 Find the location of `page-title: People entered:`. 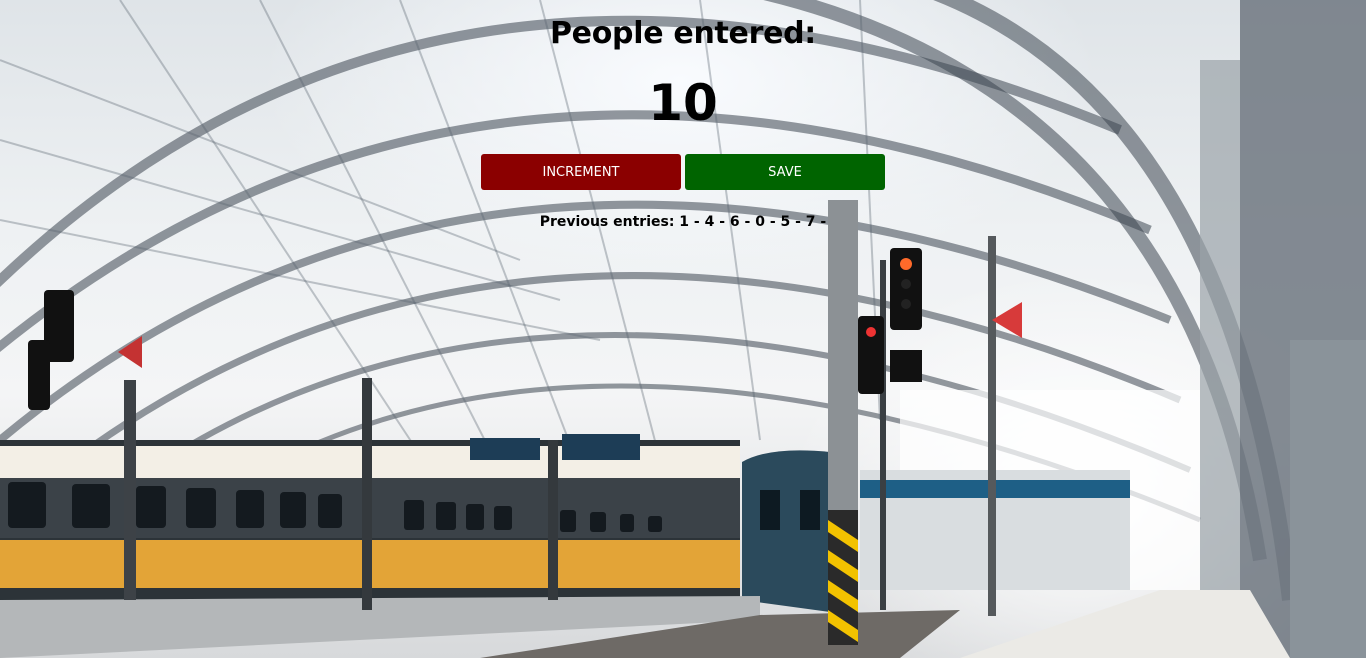

page-title: People entered: is located at coordinates (683, 33).